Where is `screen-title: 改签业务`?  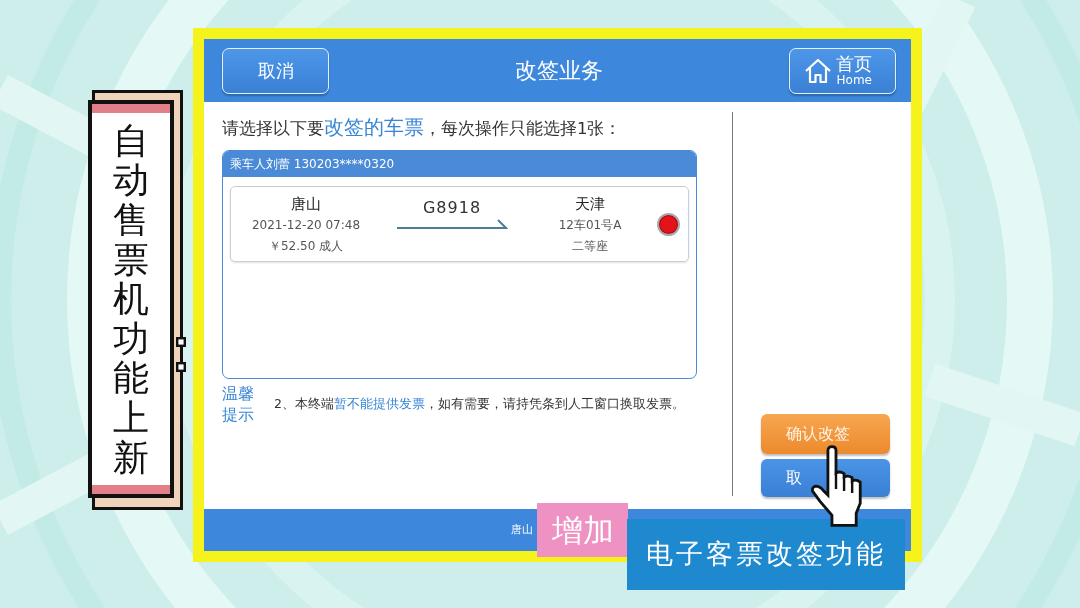 screen-title: 改签业务 is located at coordinates (559, 71).